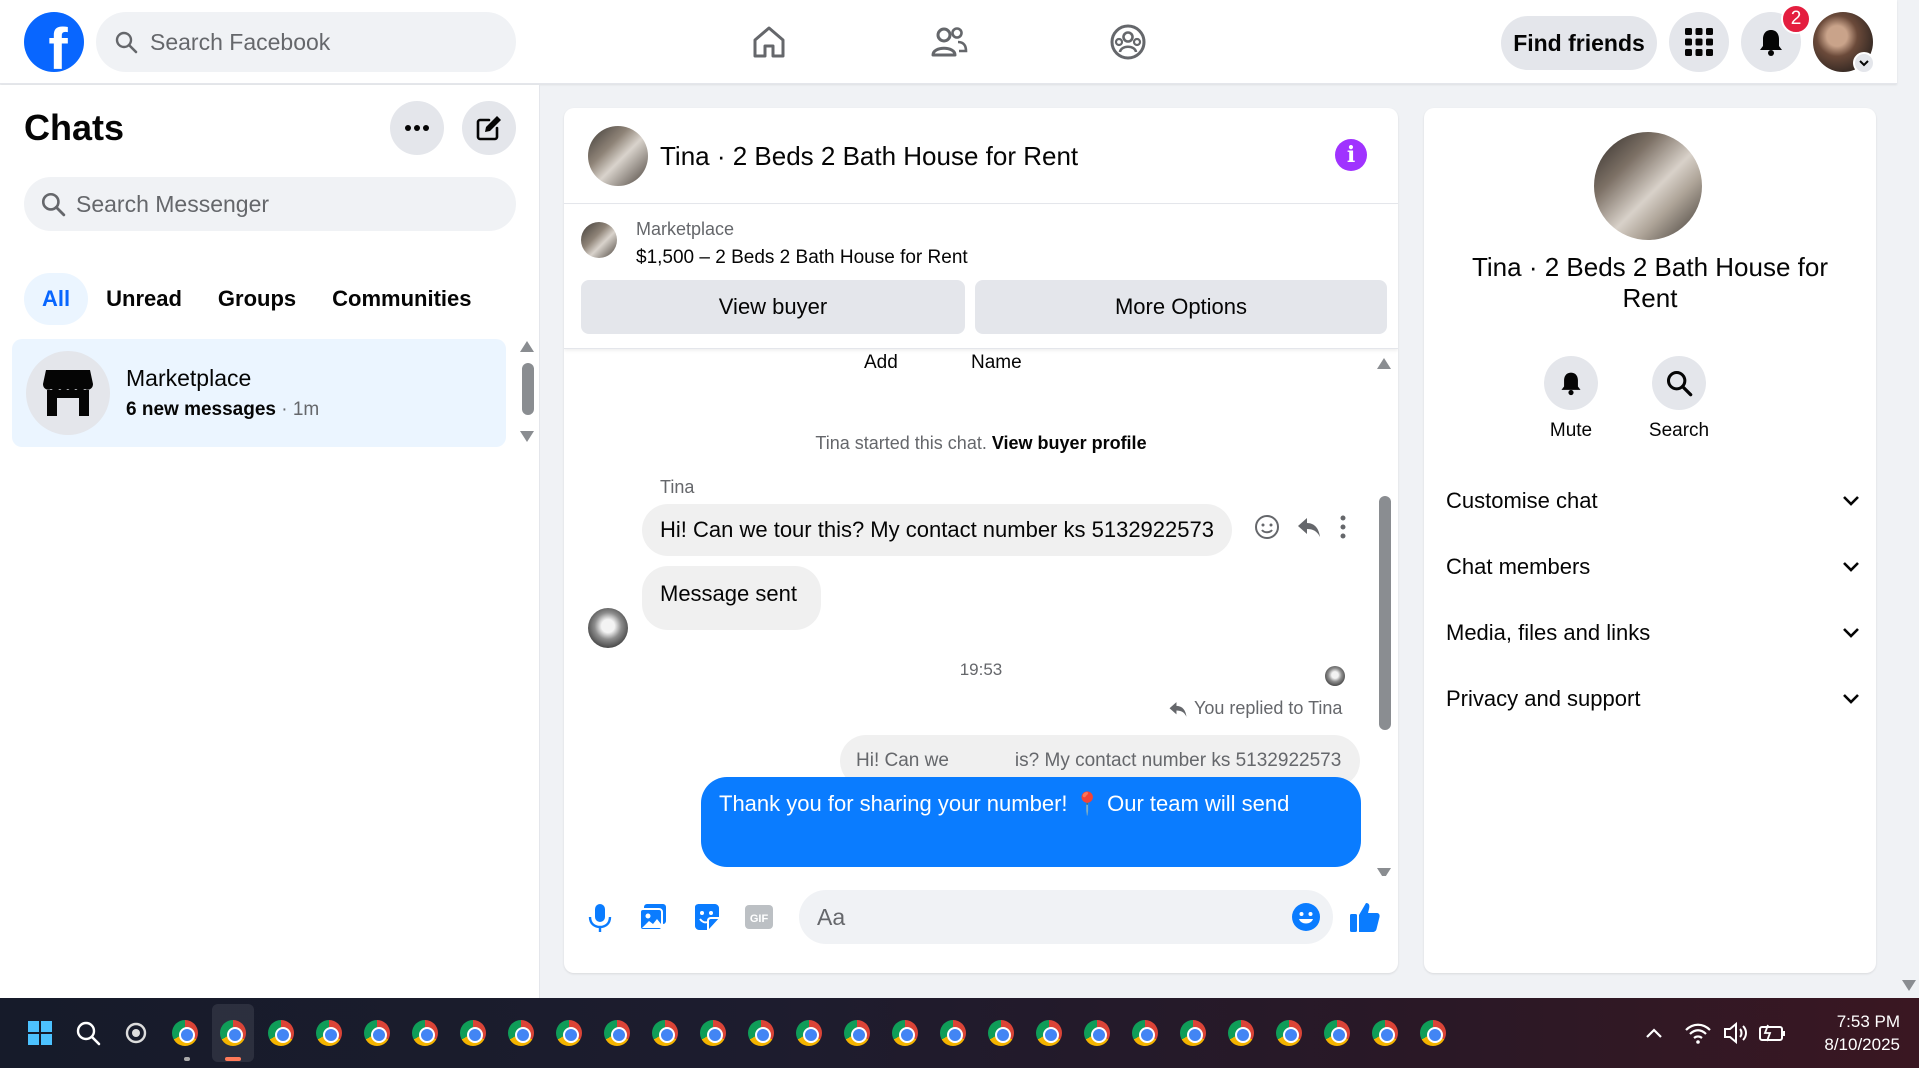 The width and height of the screenshot is (1919, 1068). I want to click on friends-nav-button, so click(949, 42).